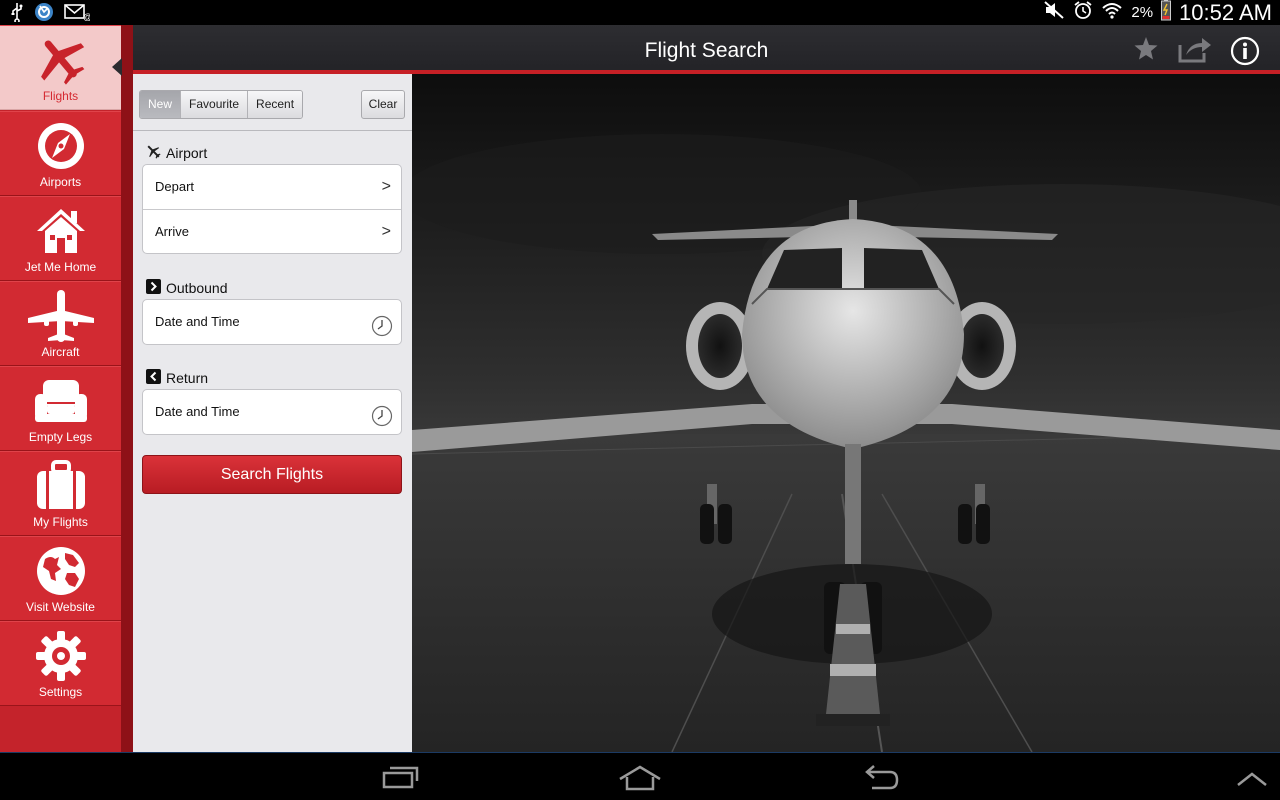 The width and height of the screenshot is (1280, 800). Describe the element at coordinates (383, 104) in the screenshot. I see `clear-button: Clear` at that location.